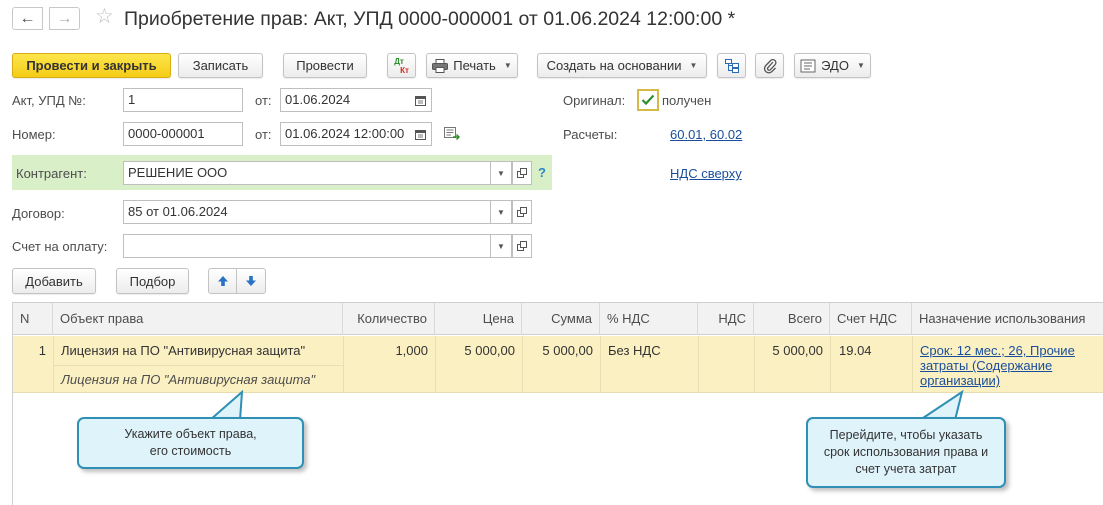 This screenshot has height=505, width=1103. What do you see at coordinates (317, 173) in the screenshot?
I see `counterparty-field: РЕШЕНИЕ ООО ▼` at bounding box center [317, 173].